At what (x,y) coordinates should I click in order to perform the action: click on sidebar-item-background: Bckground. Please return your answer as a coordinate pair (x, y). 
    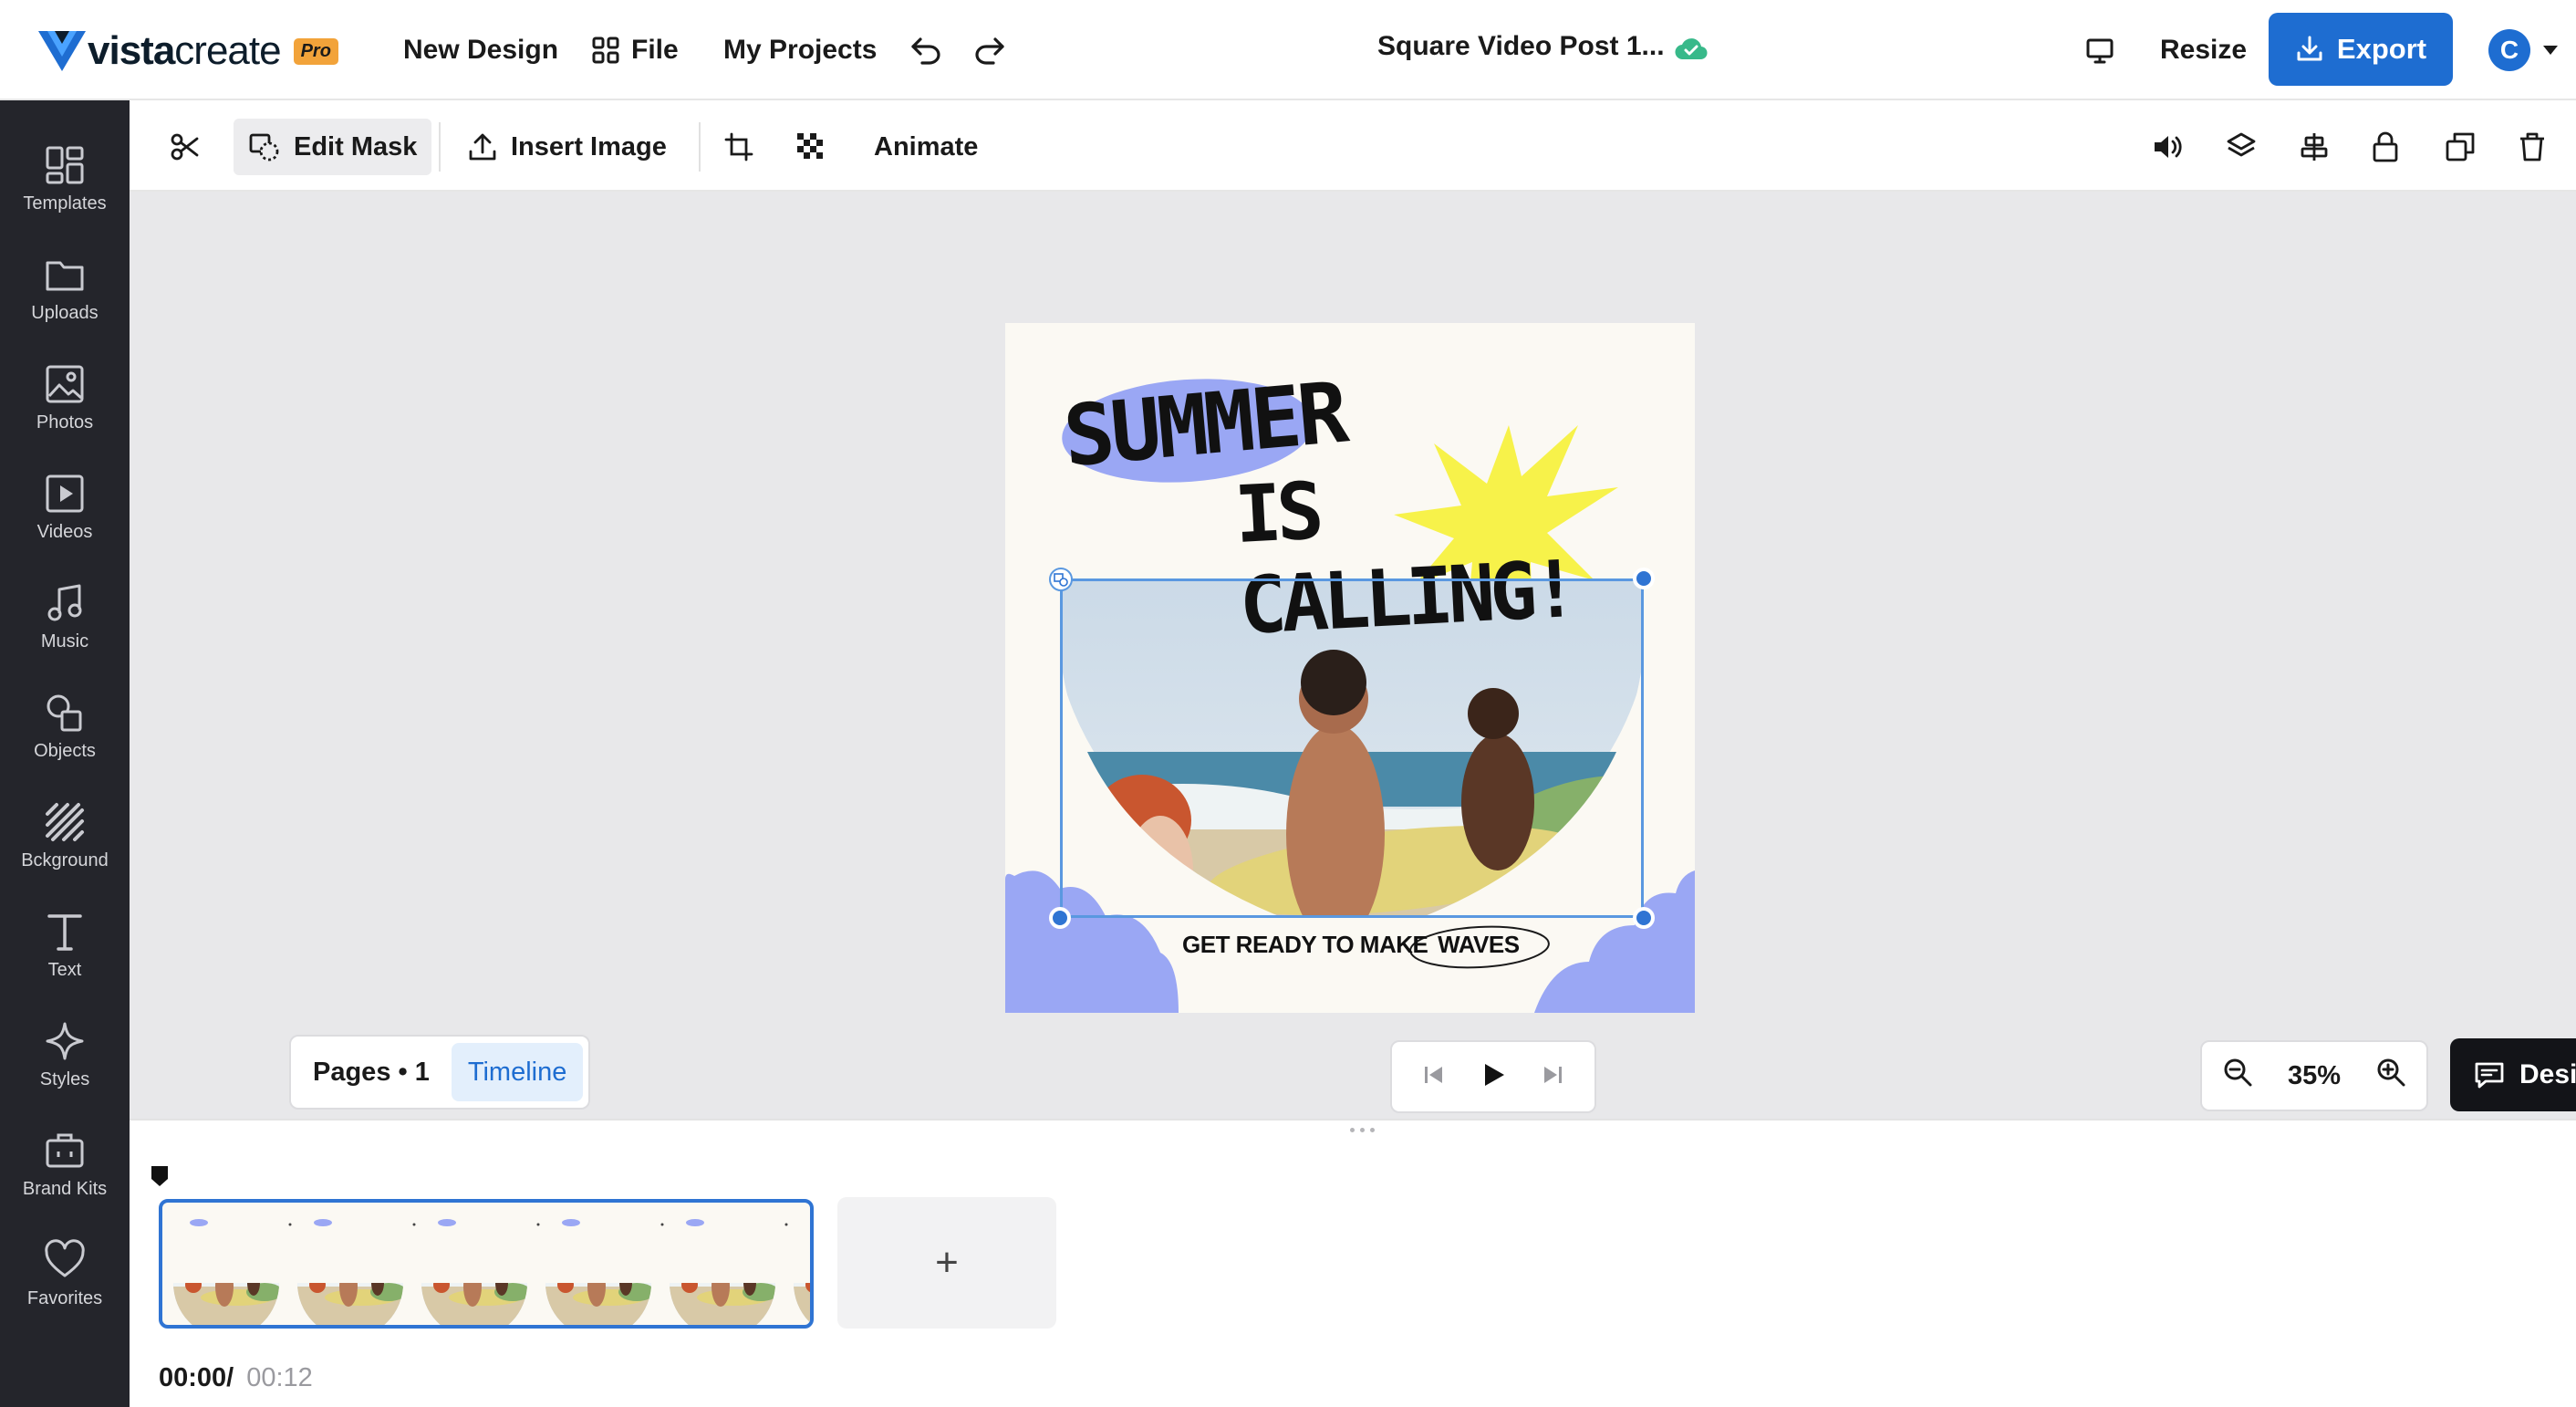
    Looking at the image, I should click on (65, 831).